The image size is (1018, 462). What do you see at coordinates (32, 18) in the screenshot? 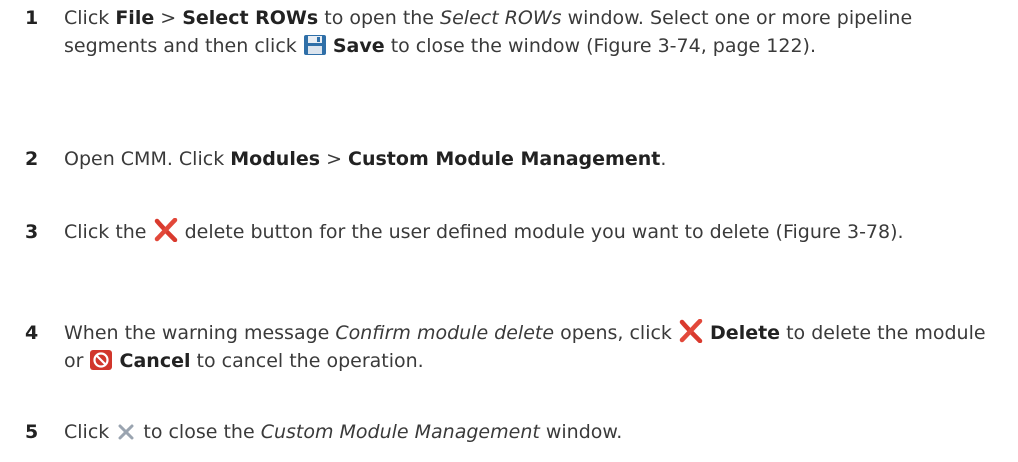
I see `step-number: 1` at bounding box center [32, 18].